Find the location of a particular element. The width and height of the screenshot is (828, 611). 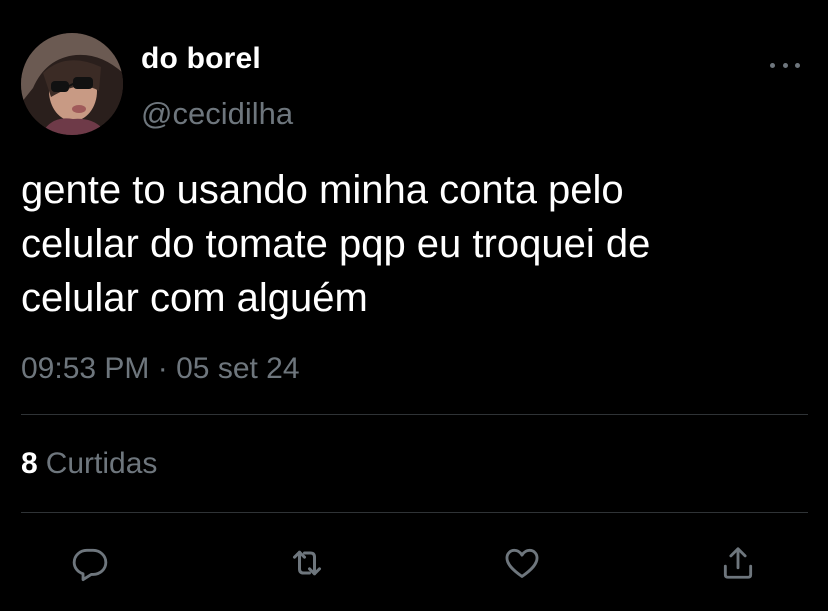

tweet-timestamp: 09:53 PM · 05 set 24 is located at coordinates (160, 369).